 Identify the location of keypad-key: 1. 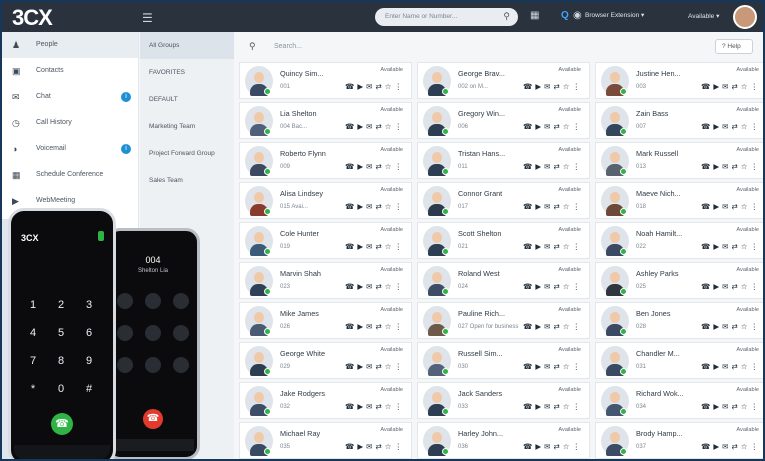
(33, 305).